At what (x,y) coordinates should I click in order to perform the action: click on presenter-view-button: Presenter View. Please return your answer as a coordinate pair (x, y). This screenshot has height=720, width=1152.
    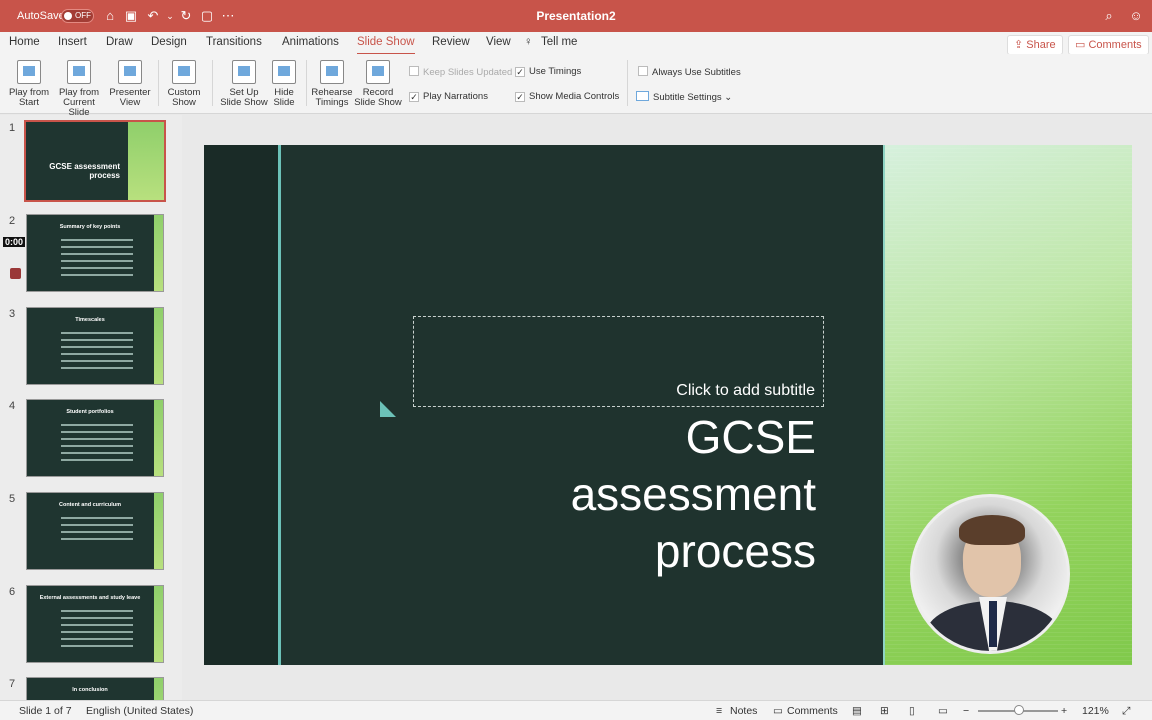
    Looking at the image, I should click on (130, 84).